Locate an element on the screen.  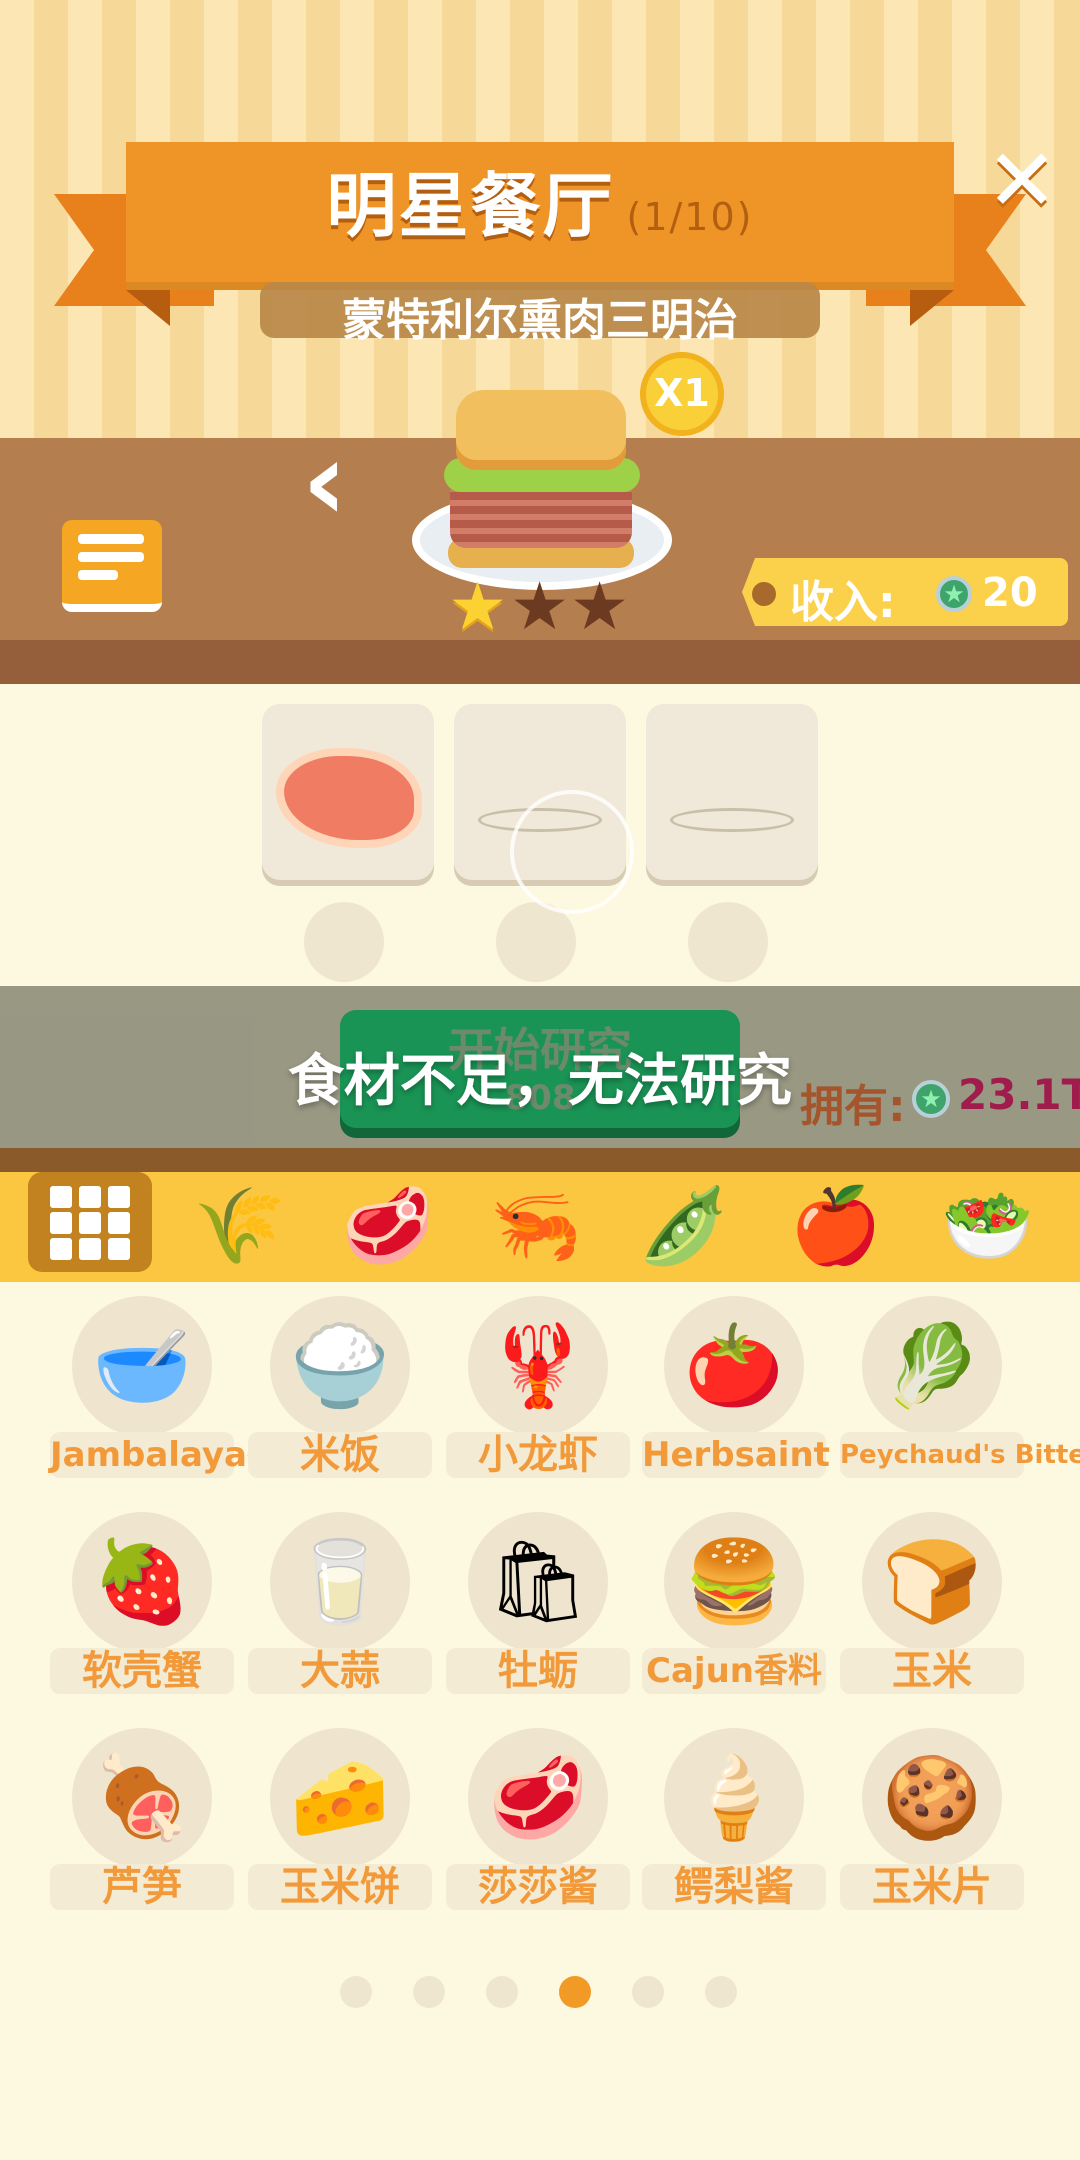
sparkle-effect is located at coordinates (572, 852).